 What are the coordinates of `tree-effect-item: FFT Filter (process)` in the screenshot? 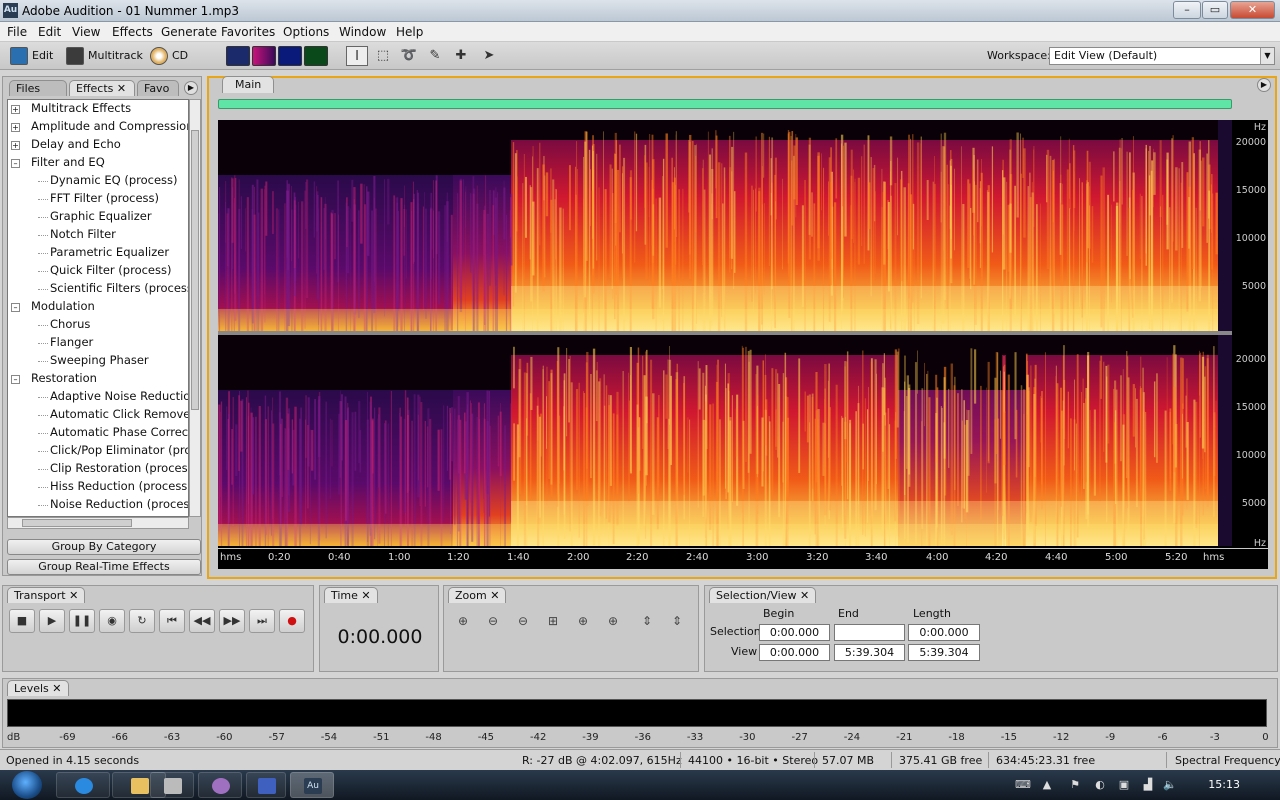 It's located at (104, 198).